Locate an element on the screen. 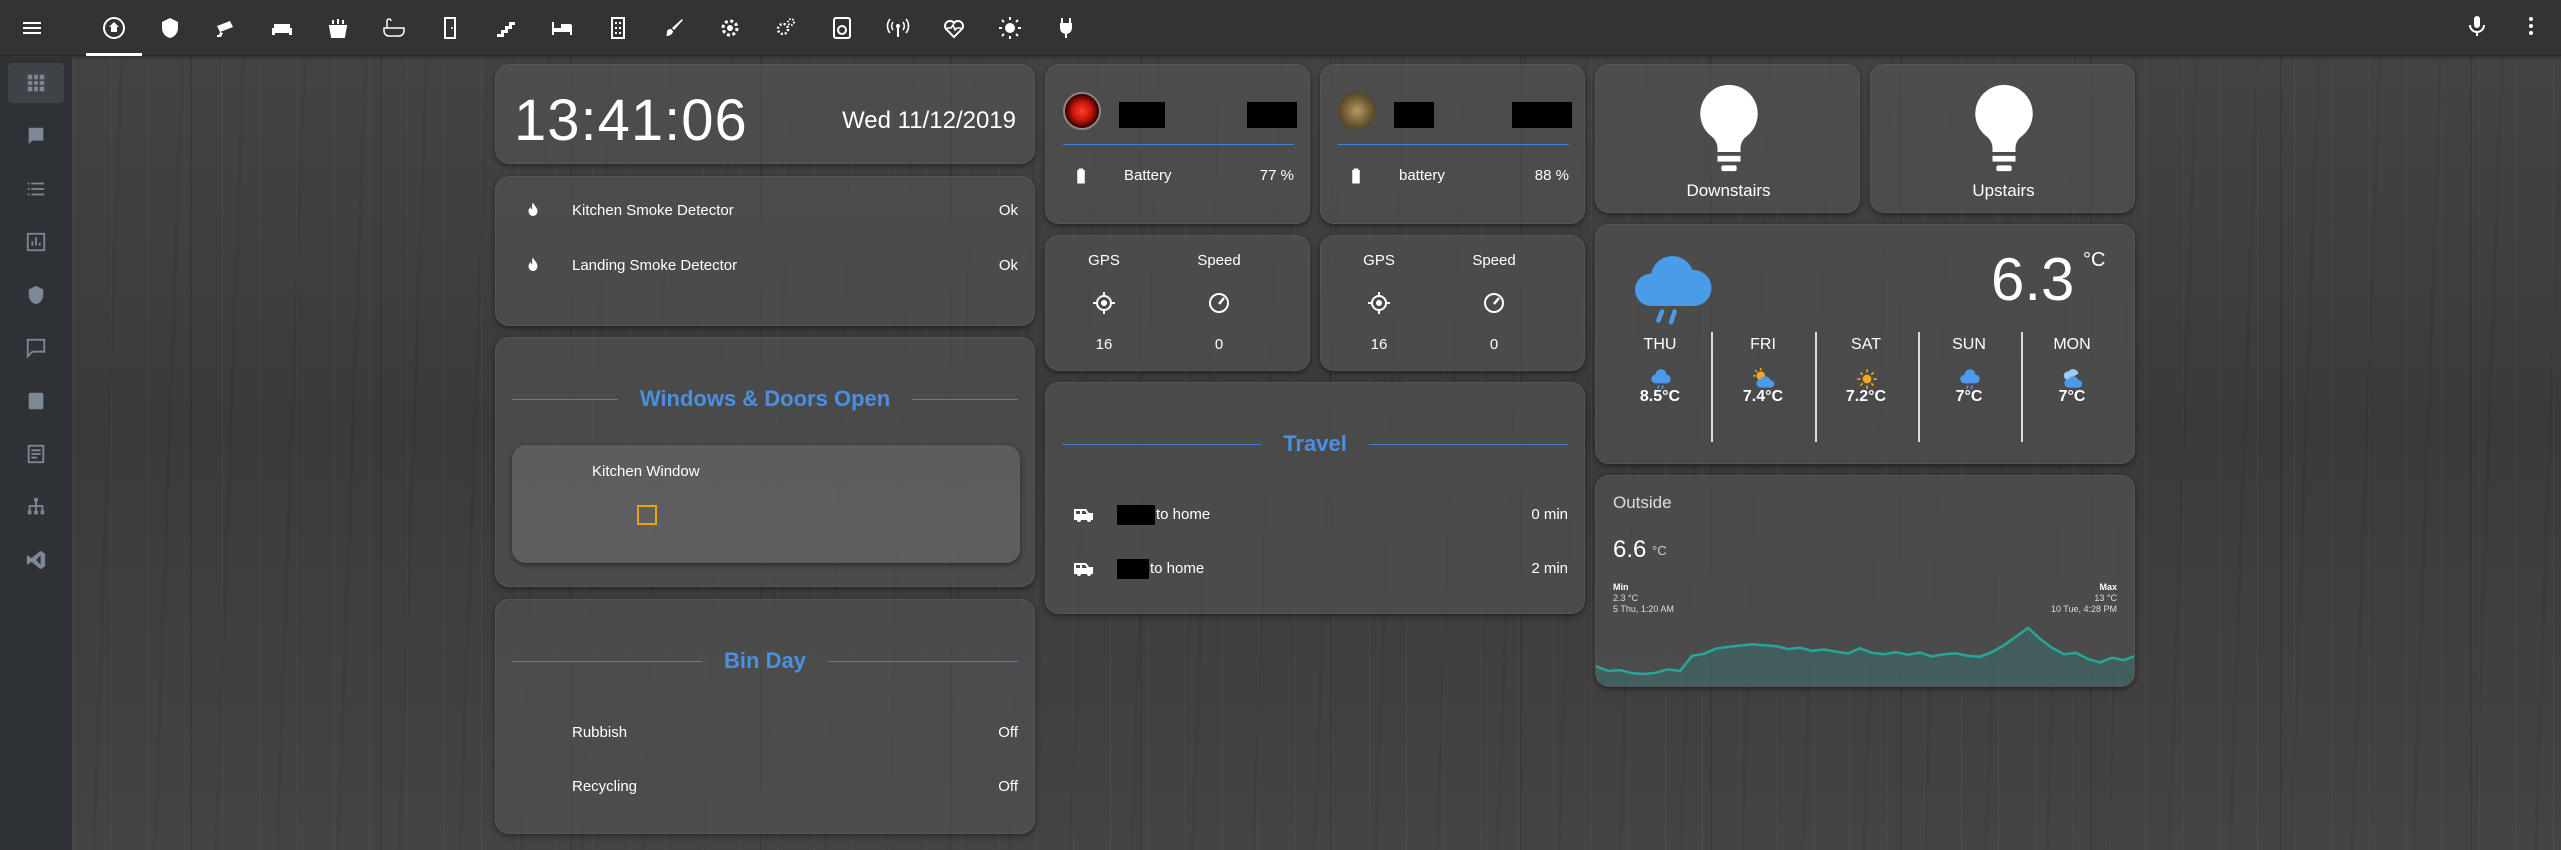 The width and height of the screenshot is (2561, 850). crosshairs-gps-icon is located at coordinates (1379, 303).